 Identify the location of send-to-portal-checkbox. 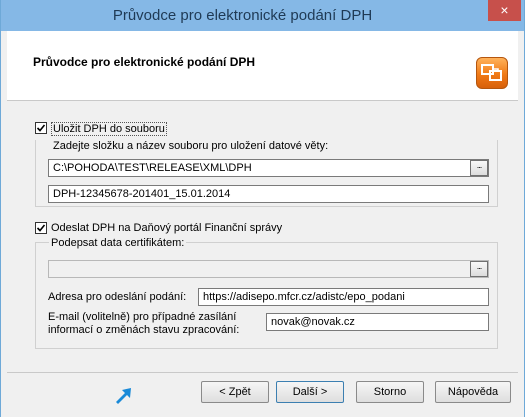
(41, 228).